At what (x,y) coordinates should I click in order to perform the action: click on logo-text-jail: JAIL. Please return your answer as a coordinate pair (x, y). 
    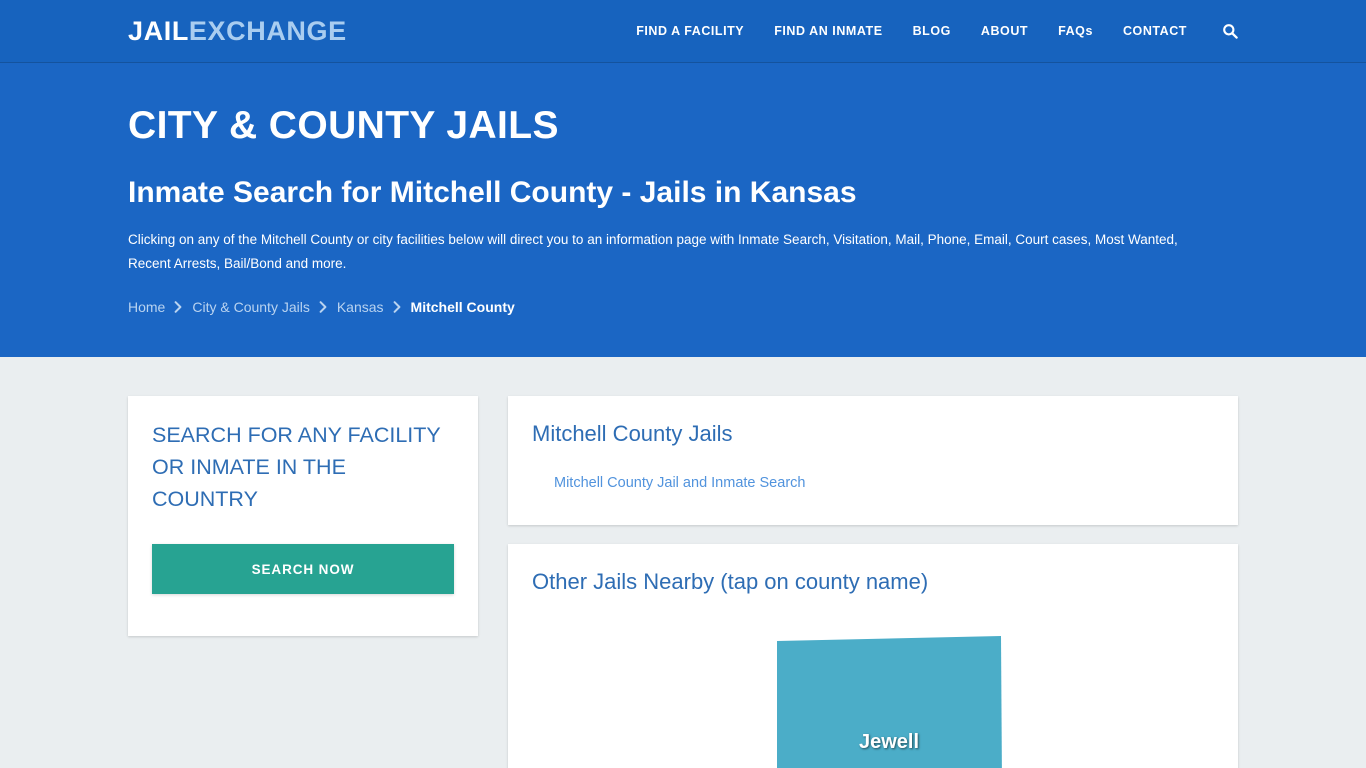
    Looking at the image, I should click on (158, 30).